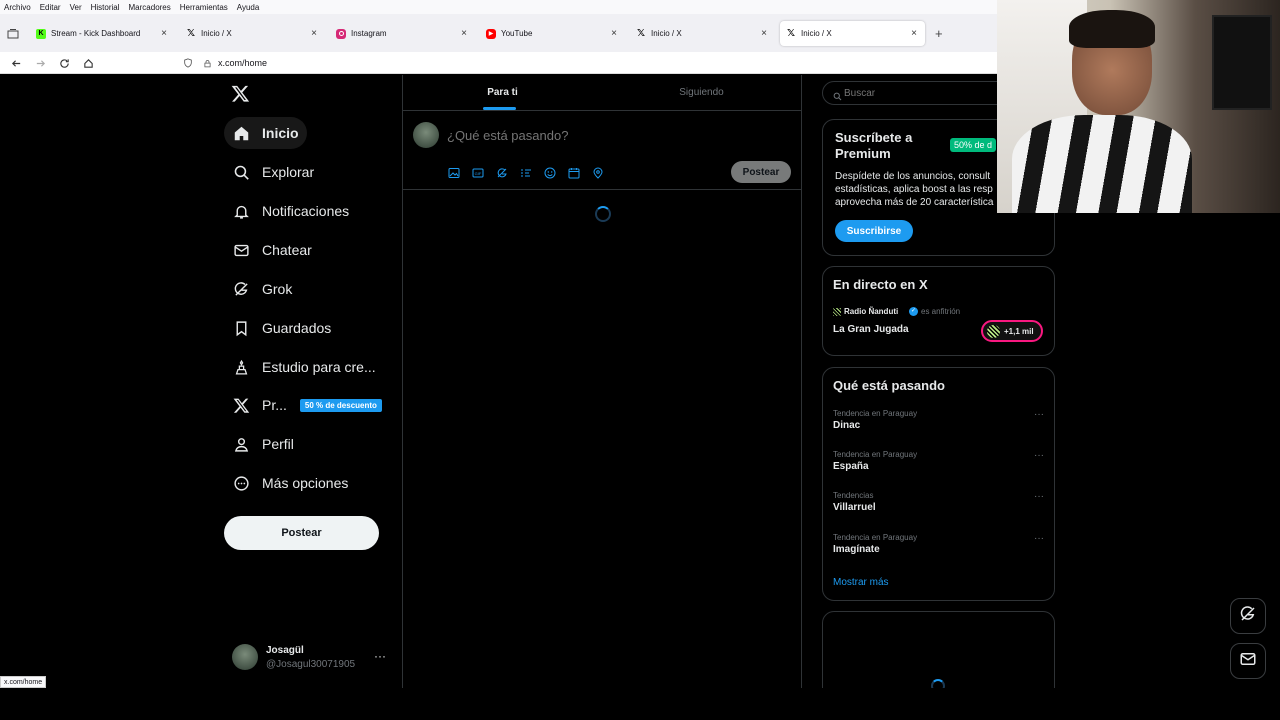  Describe the element at coordinates (309, 657) in the screenshot. I see `account-switcher: Josagül @Josagul30071905 ···` at that location.